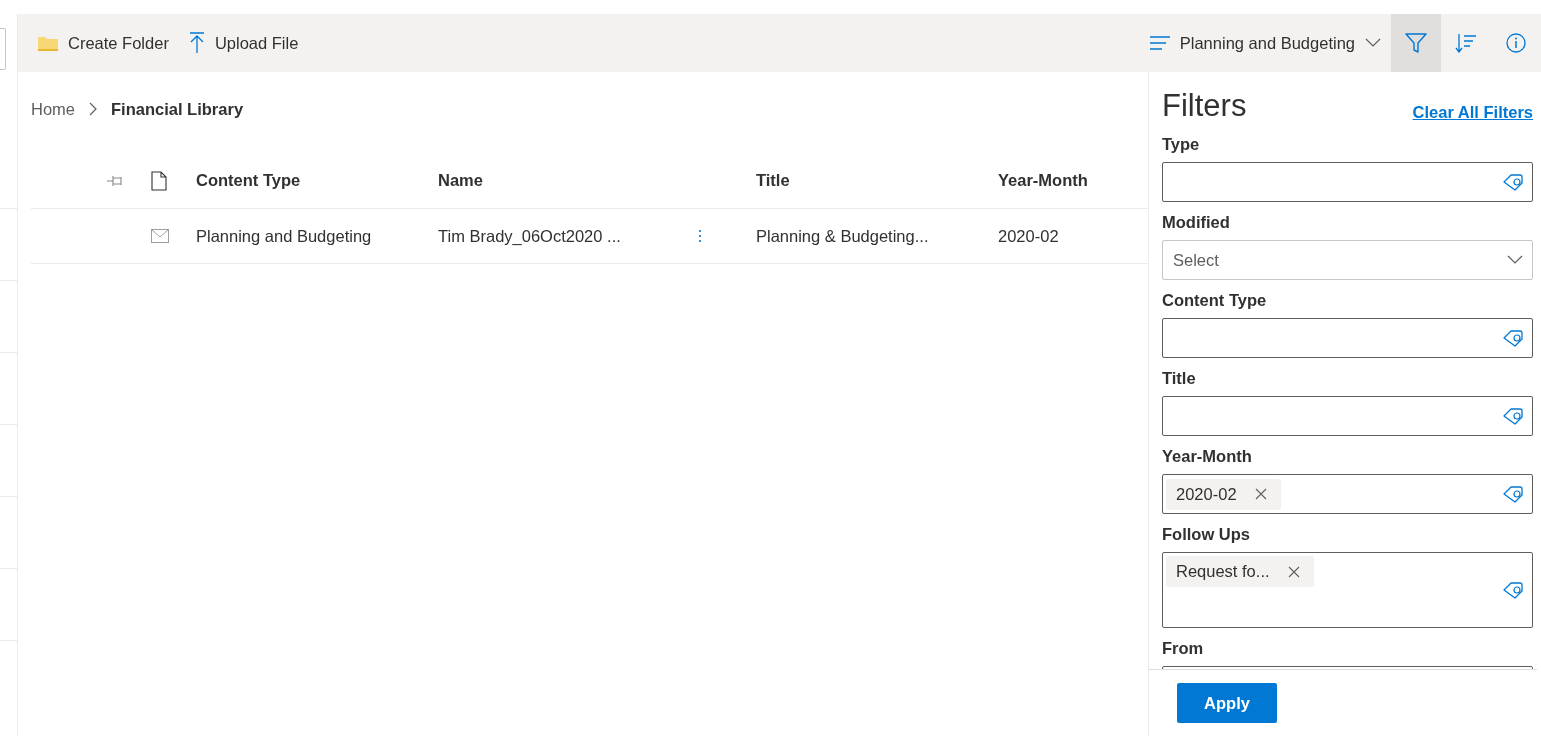 This screenshot has width=1541, height=736. I want to click on lines-icon, so click(1159, 43).